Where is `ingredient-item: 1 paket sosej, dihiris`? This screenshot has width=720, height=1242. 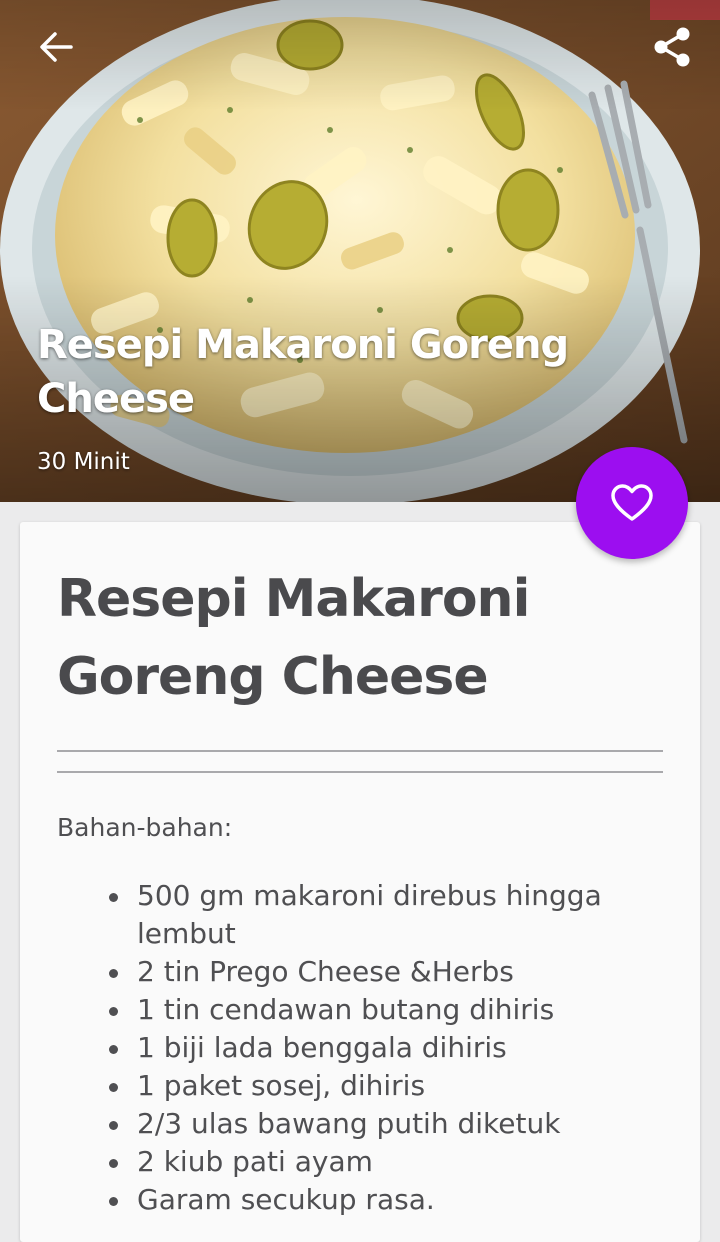
ingredient-item: 1 paket sosej, dihiris is located at coordinates (370, 1086).